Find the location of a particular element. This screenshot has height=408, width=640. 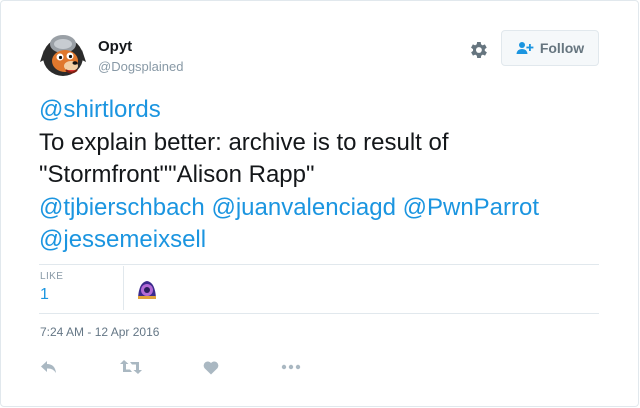

like-stat-label: LIKE is located at coordinates (52, 276).